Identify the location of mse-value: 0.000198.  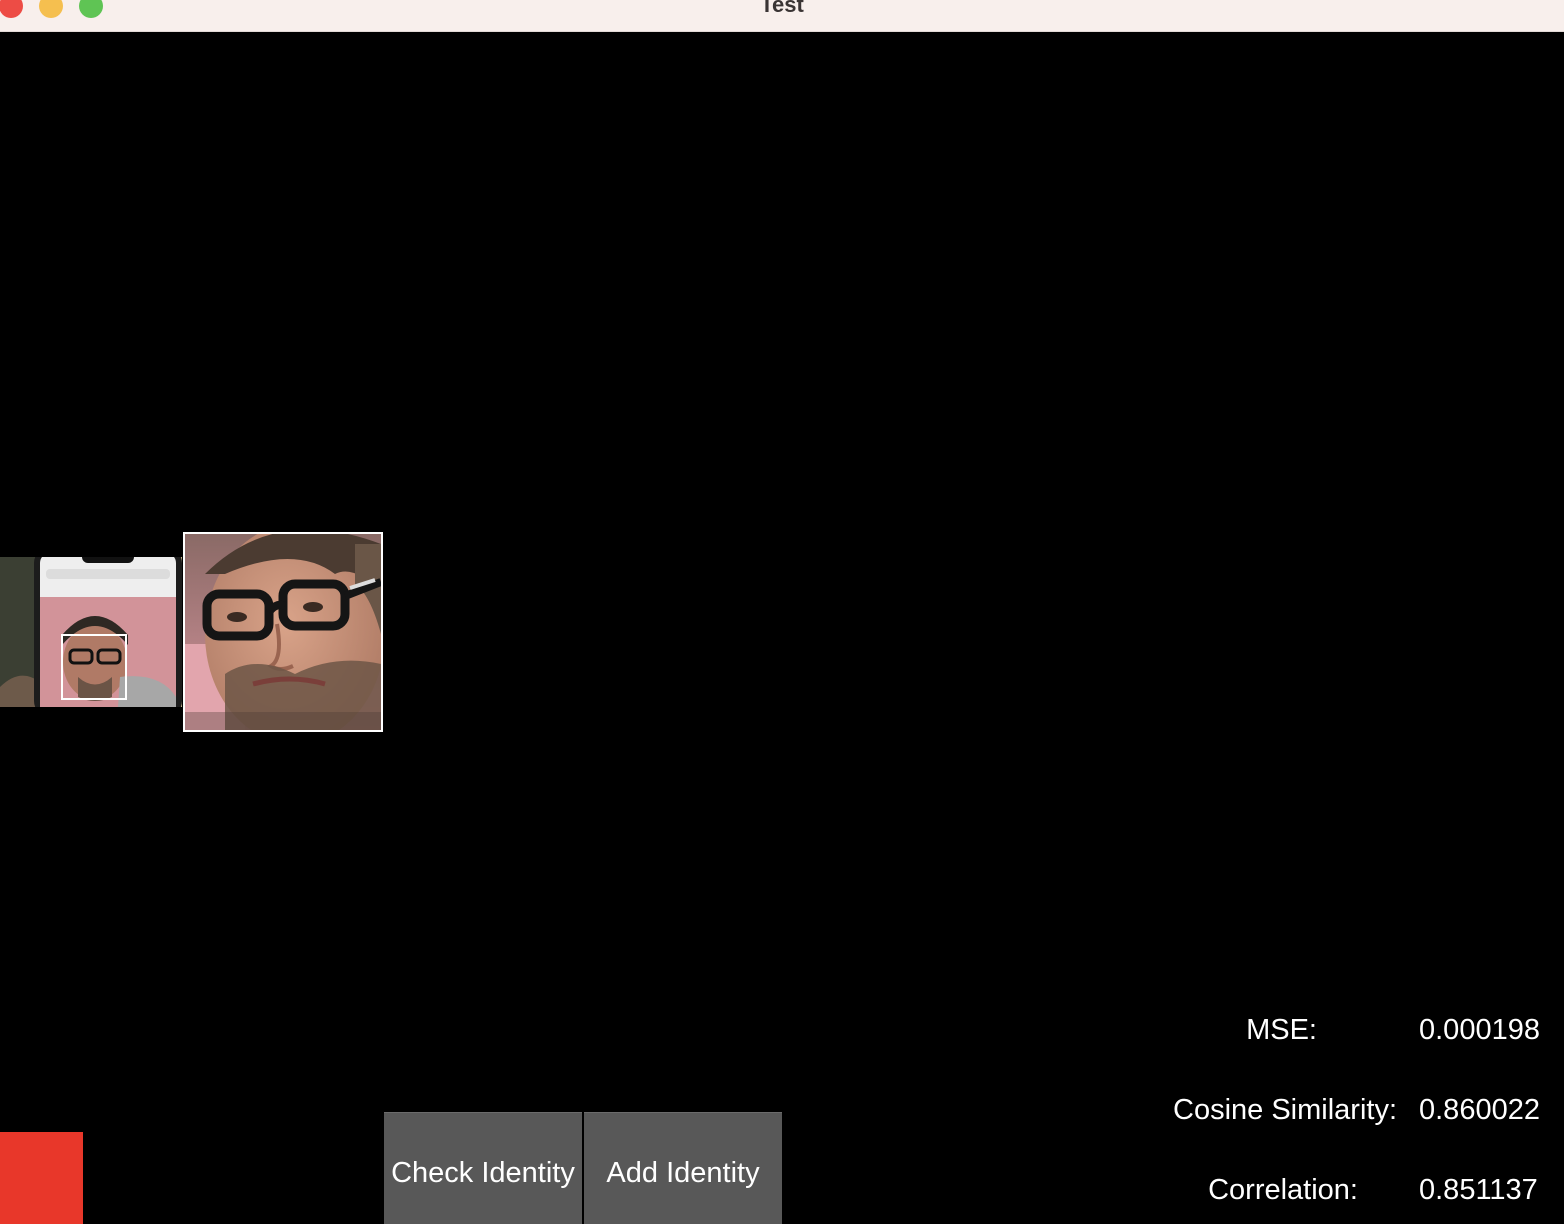
(1479, 1030).